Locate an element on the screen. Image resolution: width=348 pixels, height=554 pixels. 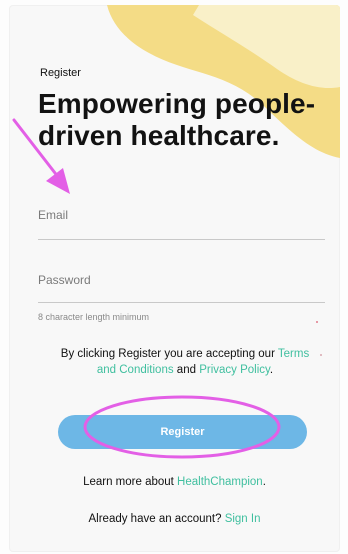
register-button: Register is located at coordinates (182, 432).